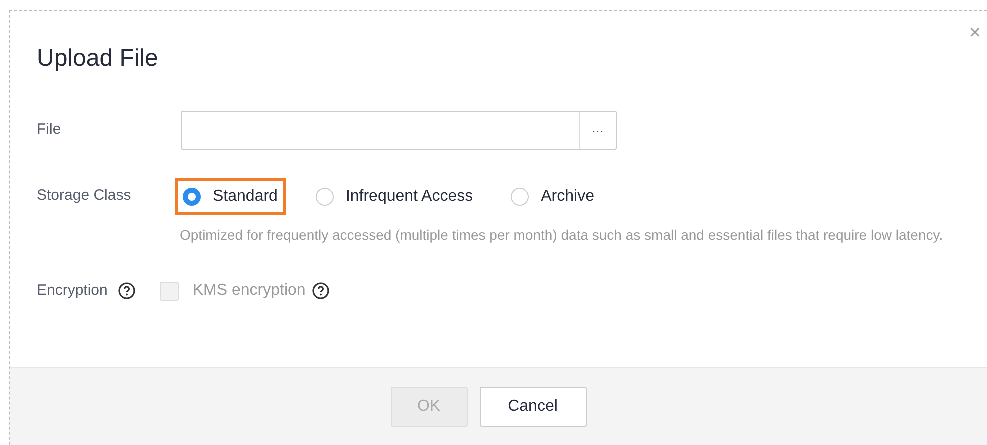 The height and width of the screenshot is (445, 987). What do you see at coordinates (84, 196) in the screenshot?
I see `field-label: Storage Class` at bounding box center [84, 196].